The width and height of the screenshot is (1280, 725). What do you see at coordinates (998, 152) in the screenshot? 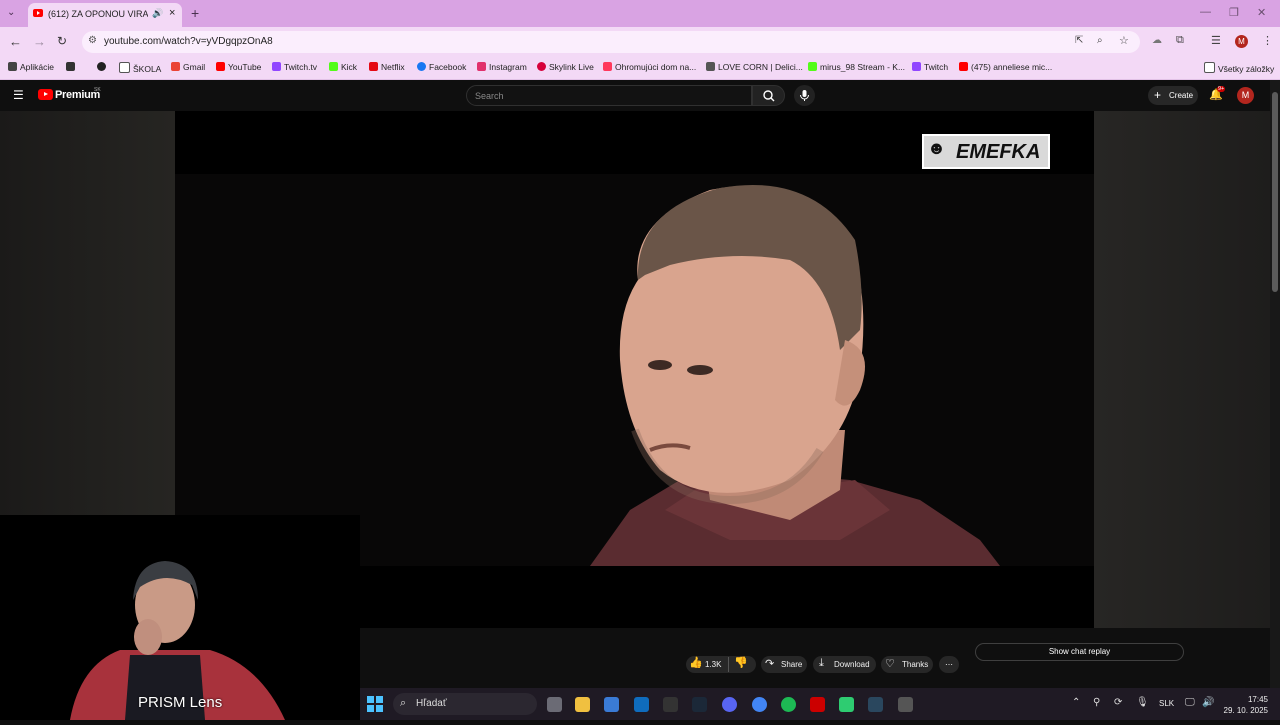
I see `watermark-text: EMEFKA` at bounding box center [998, 152].